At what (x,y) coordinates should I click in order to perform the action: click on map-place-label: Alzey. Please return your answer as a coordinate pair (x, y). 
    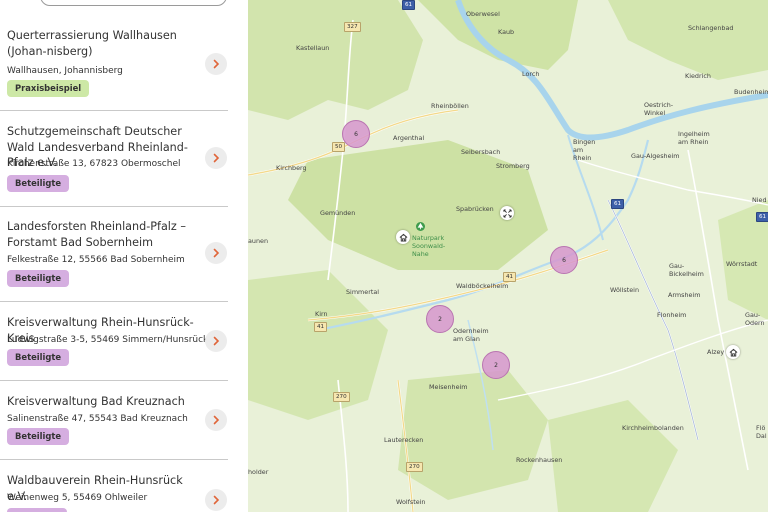
    Looking at the image, I should click on (716, 352).